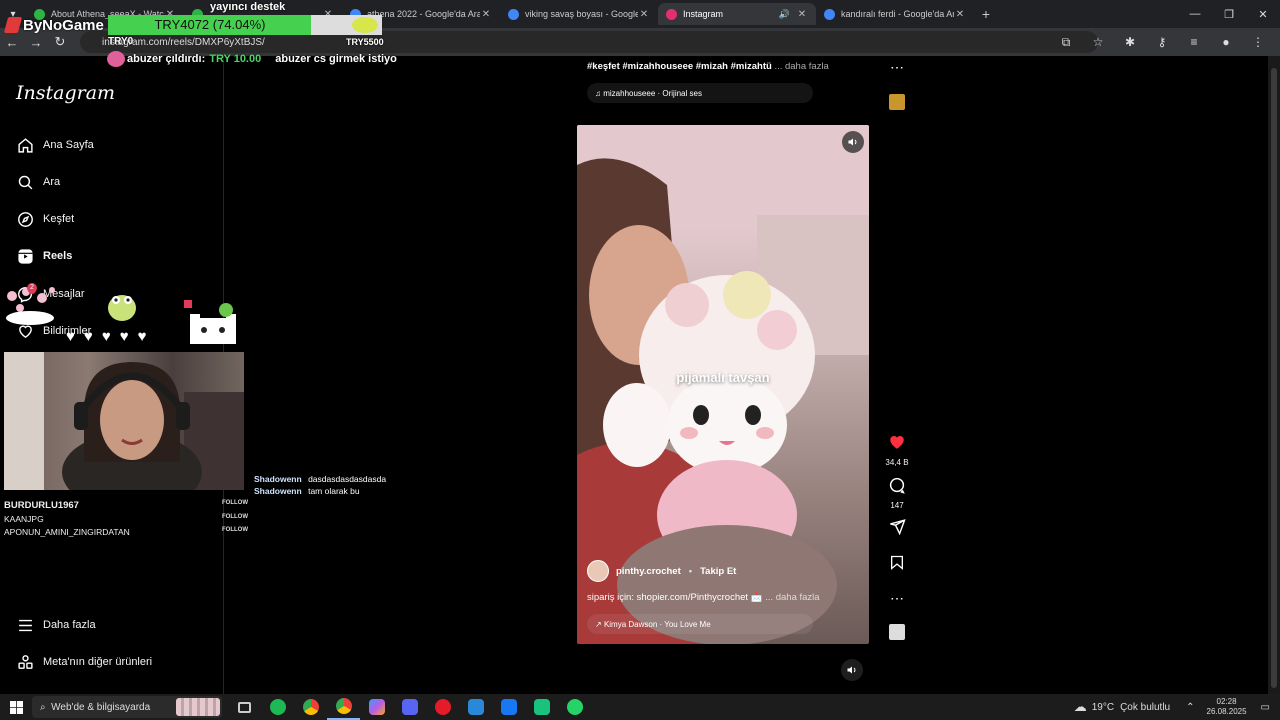  Describe the element at coordinates (737, 14) in the screenshot. I see `browser-tab-active: Instagram 🔊 ✕` at that location.